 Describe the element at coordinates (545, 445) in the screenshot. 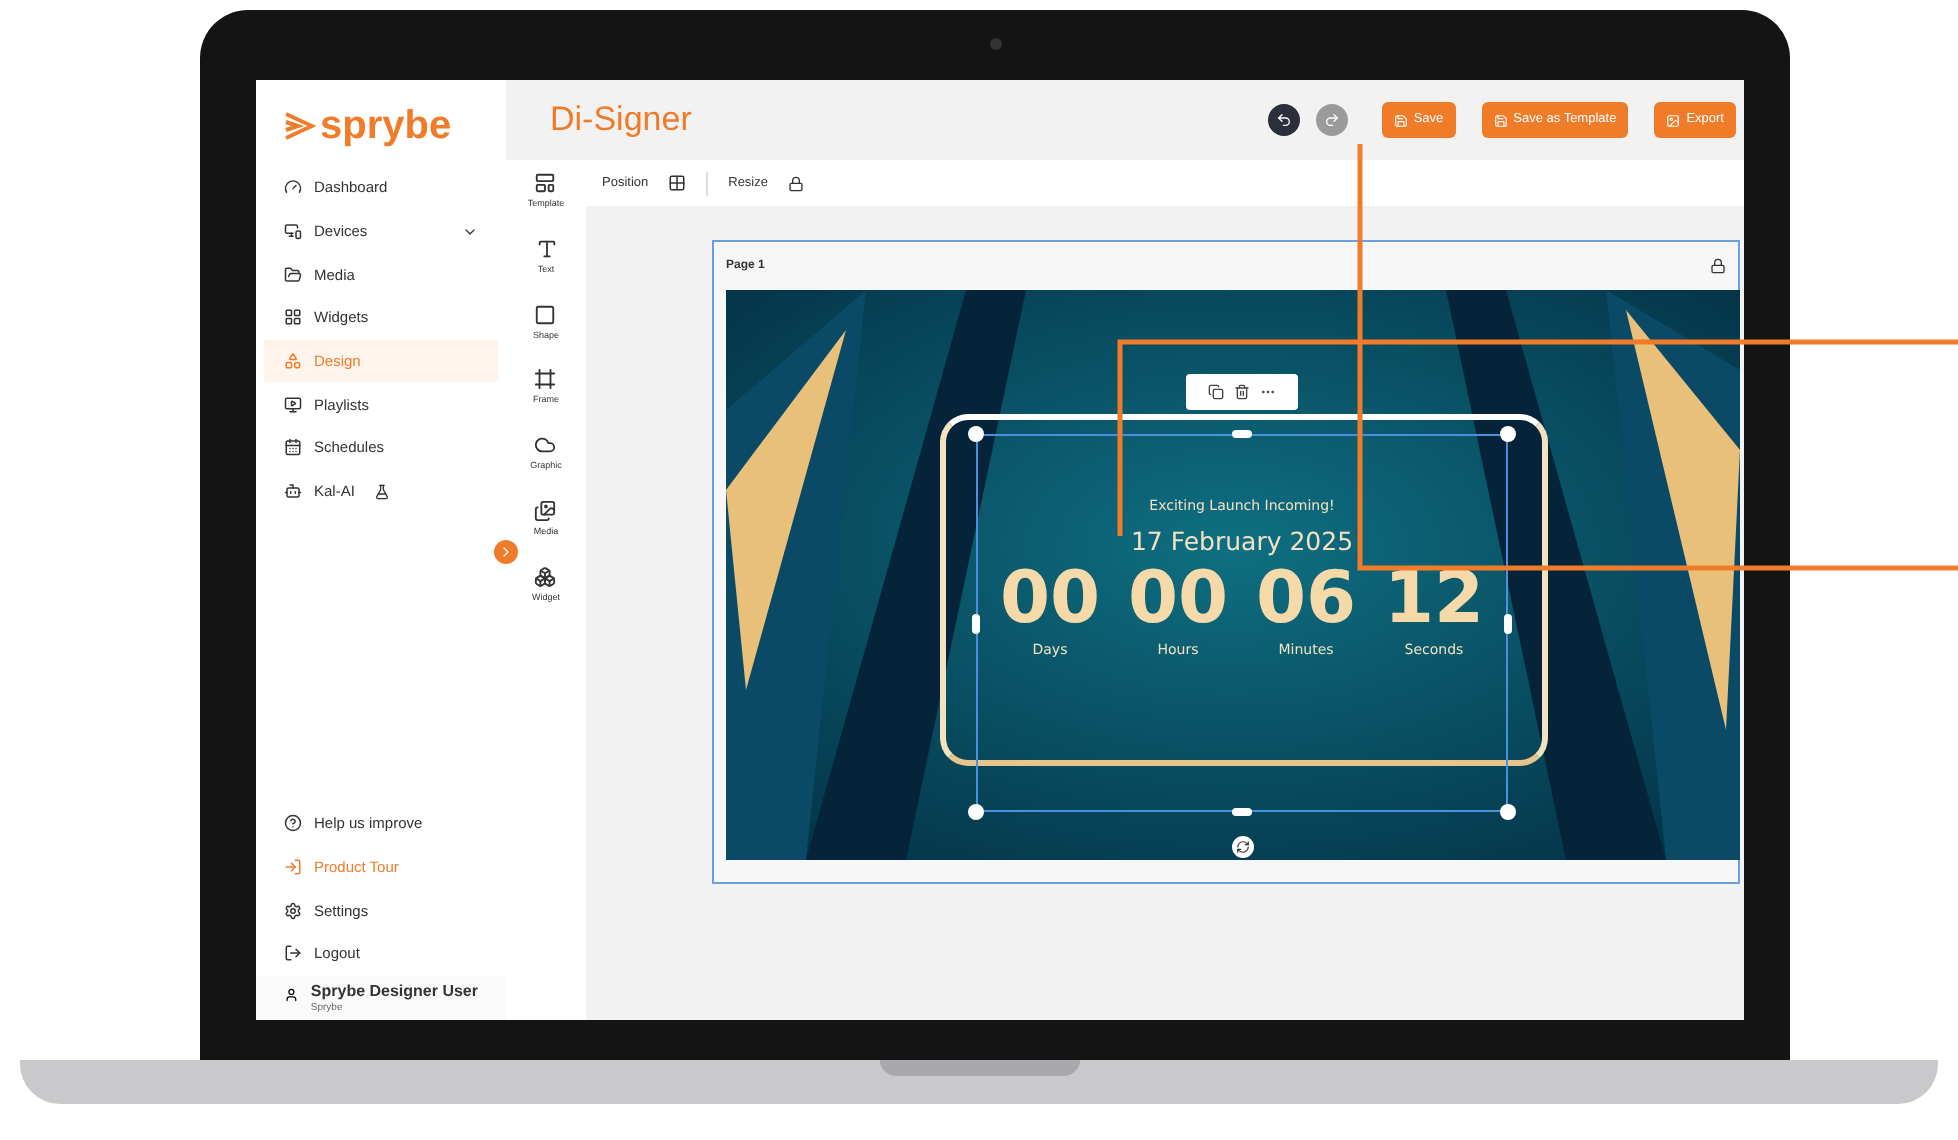

I see `graphic-icon` at that location.